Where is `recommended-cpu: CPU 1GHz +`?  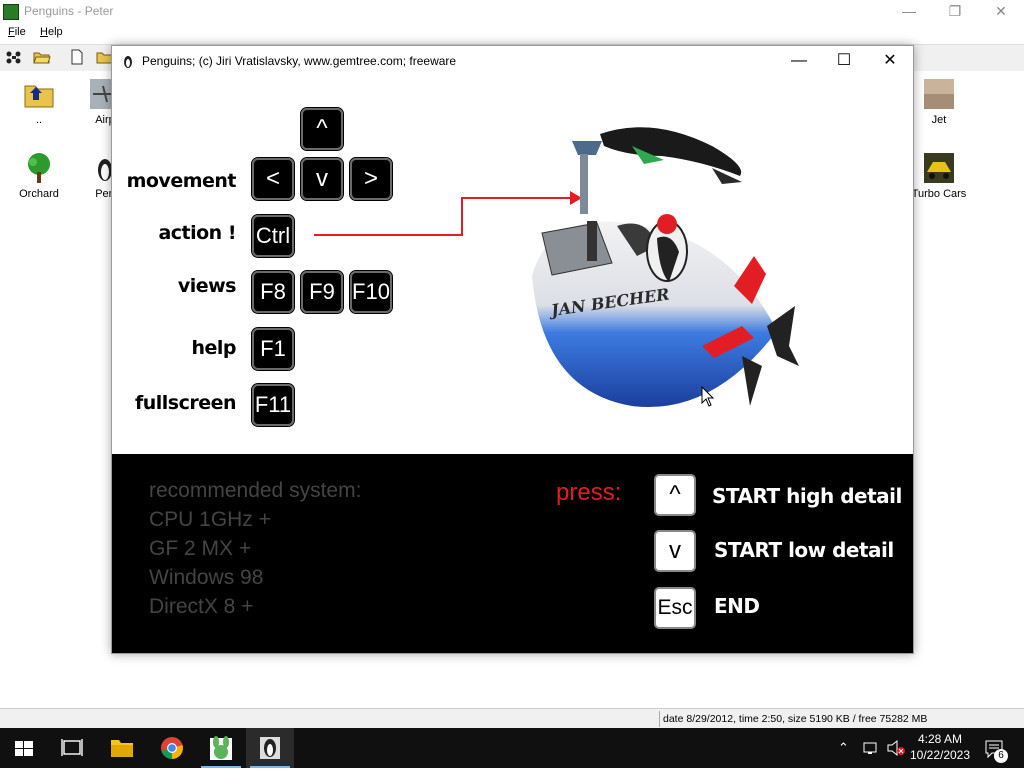 recommended-cpu: CPU 1GHz + is located at coordinates (210, 519).